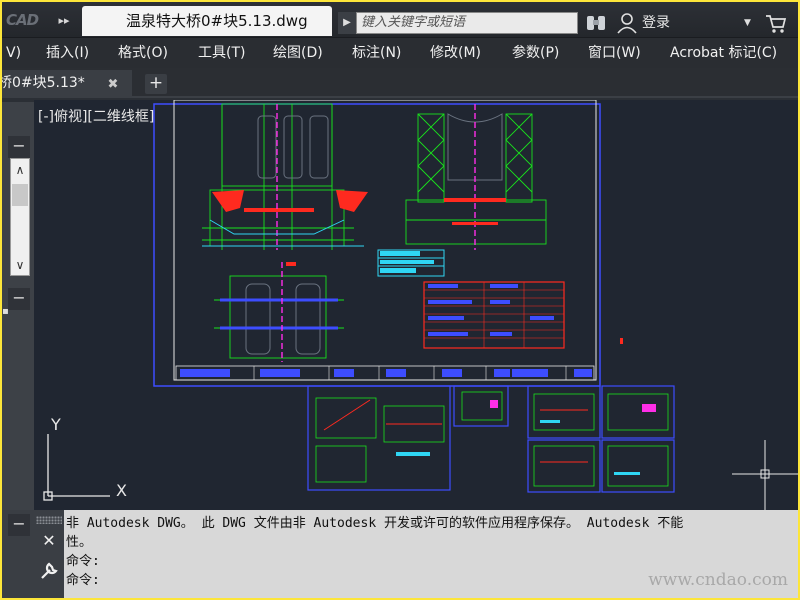 This screenshot has width=800, height=600. I want to click on menu-acrobat: Acrobat 标记(C), so click(723, 53).